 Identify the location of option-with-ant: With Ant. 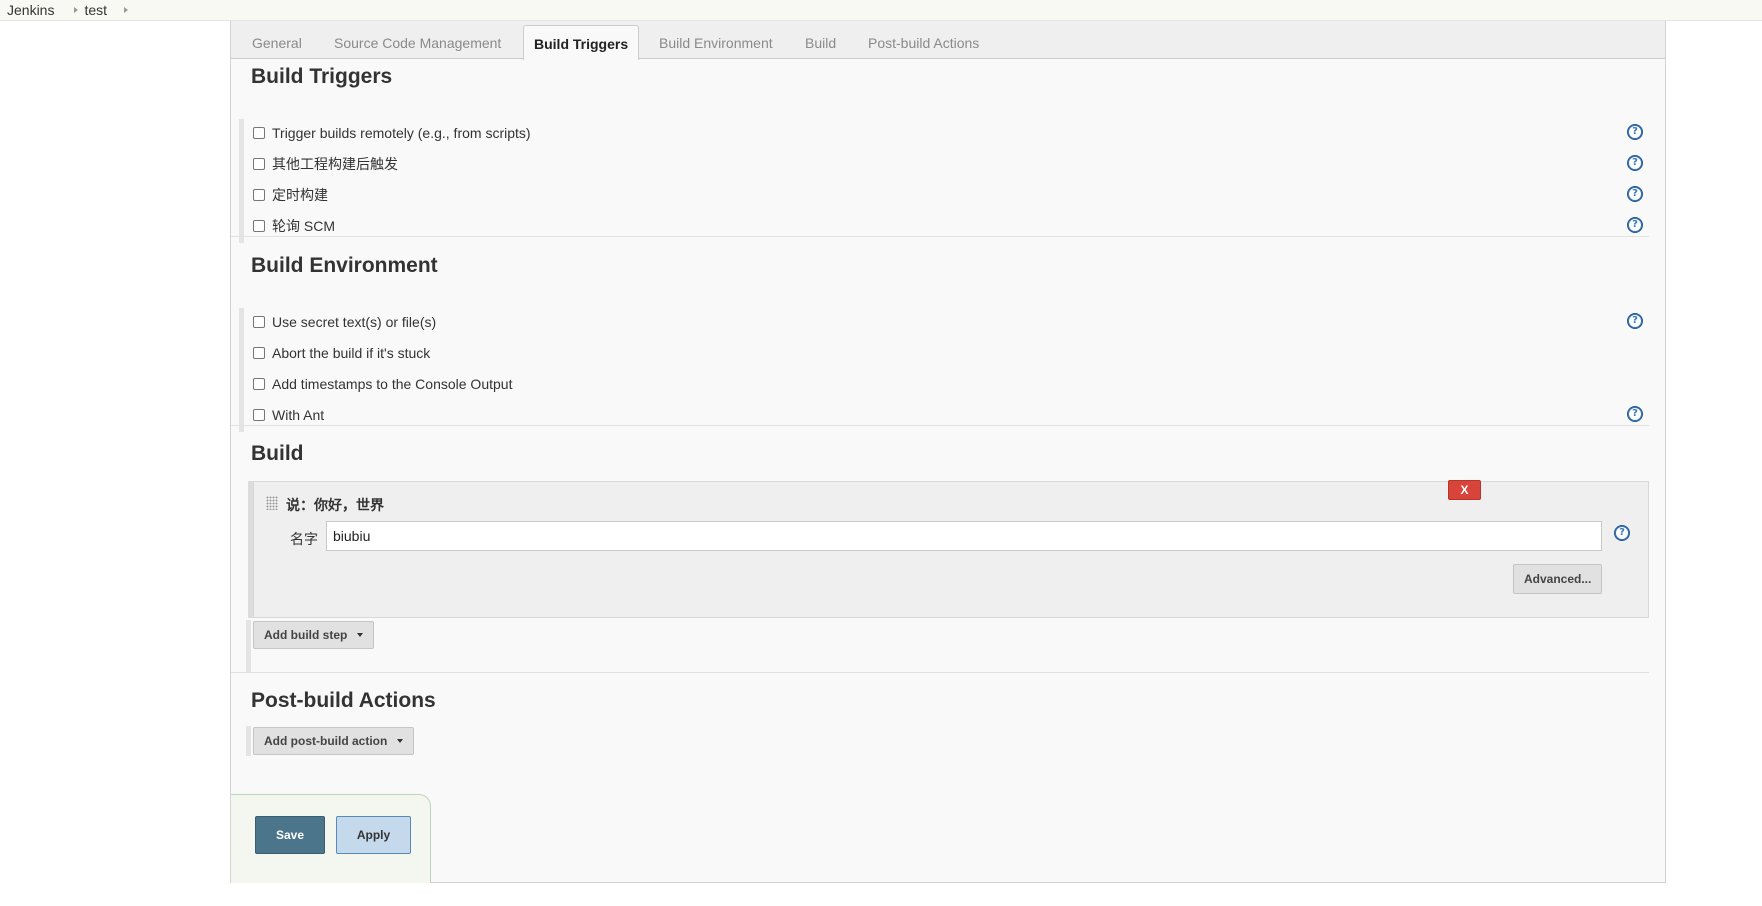
(288, 415).